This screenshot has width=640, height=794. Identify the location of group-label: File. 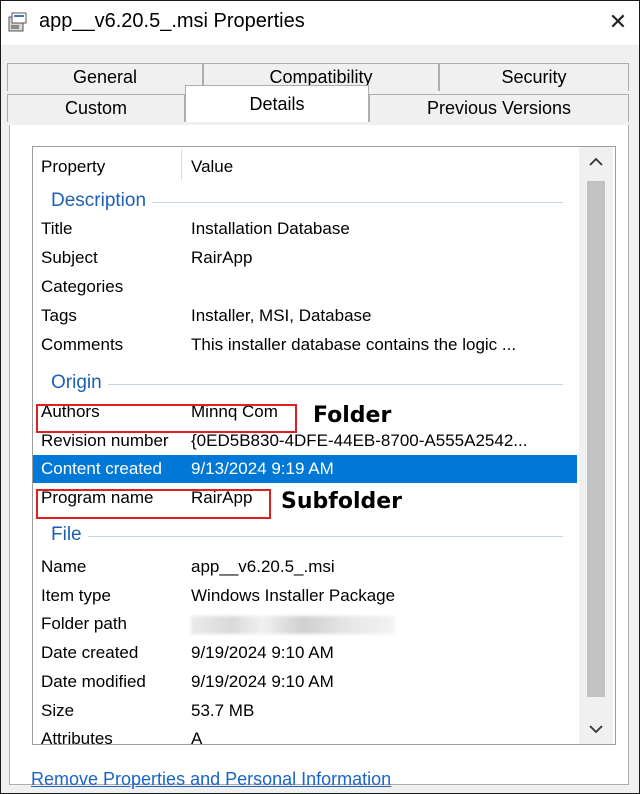
(69, 535).